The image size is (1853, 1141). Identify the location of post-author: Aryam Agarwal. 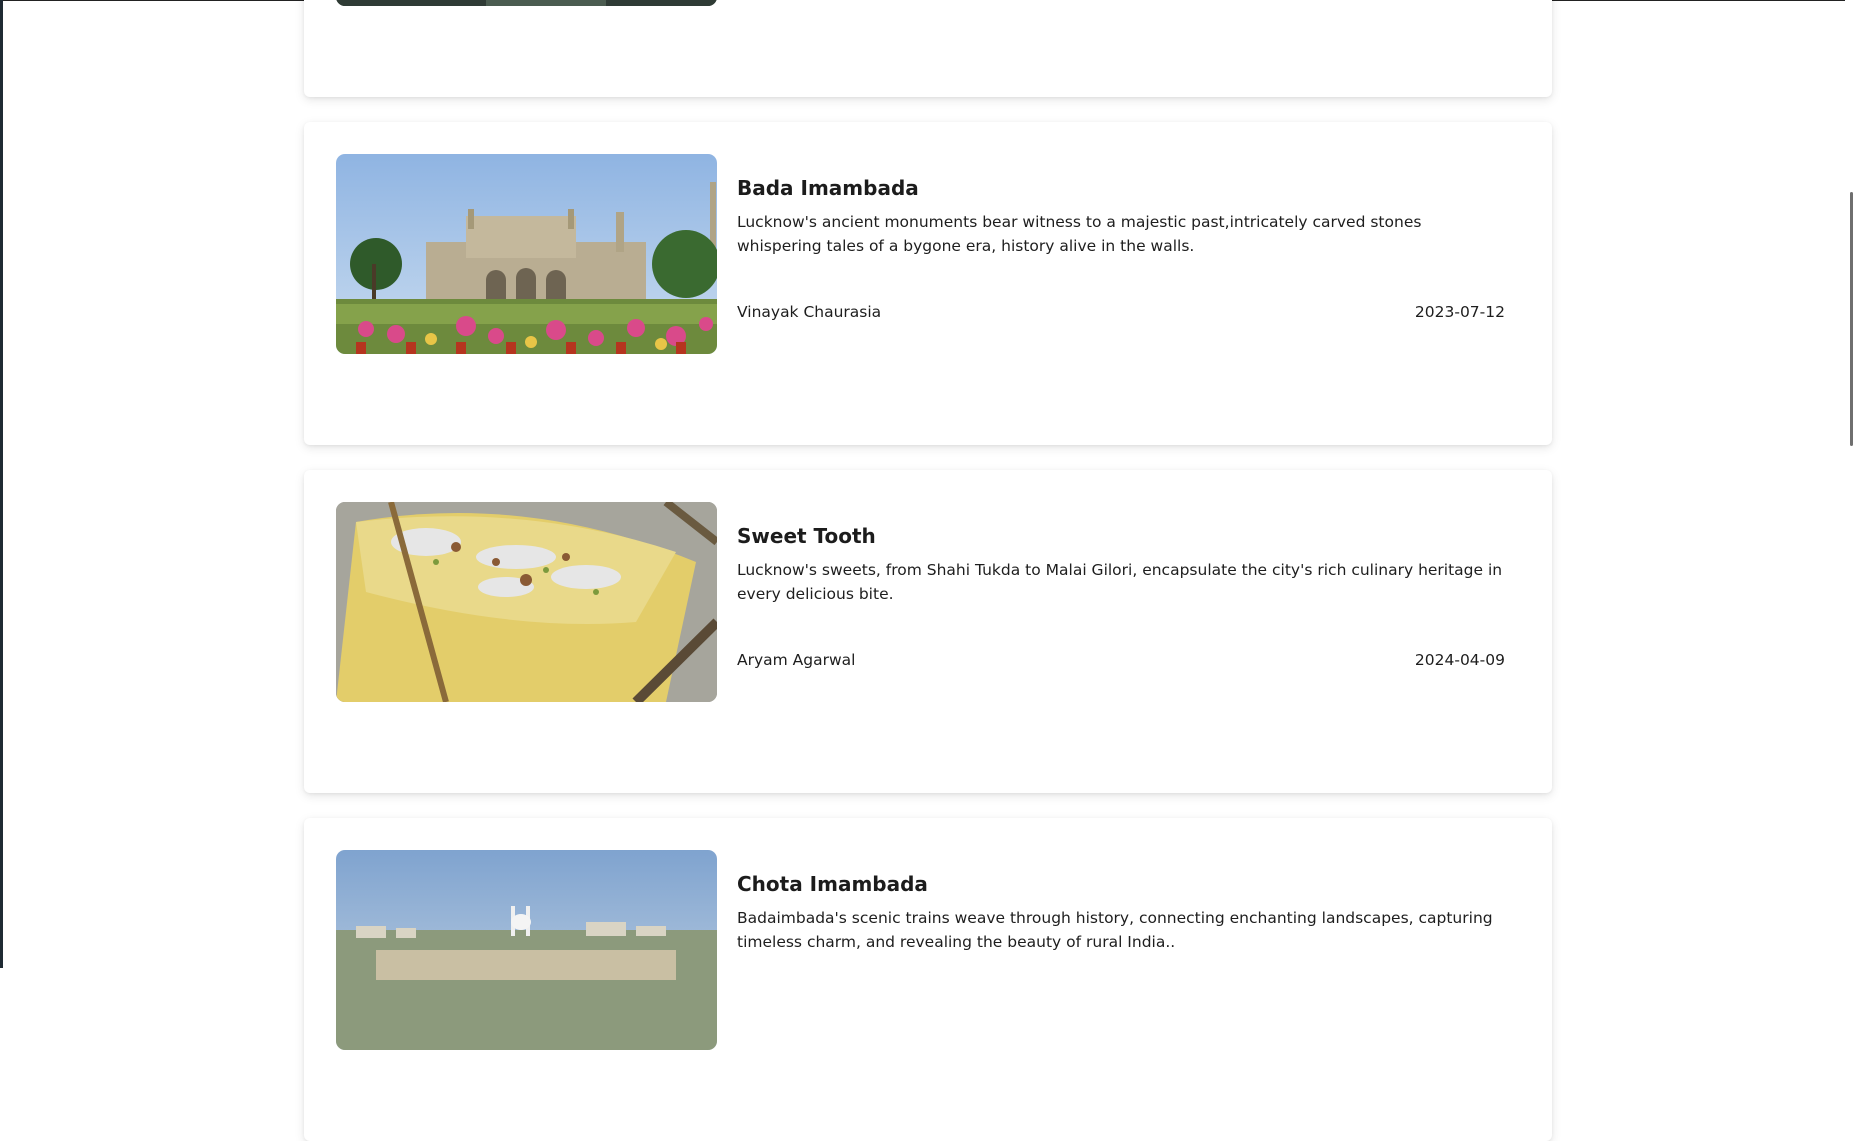
(796, 660).